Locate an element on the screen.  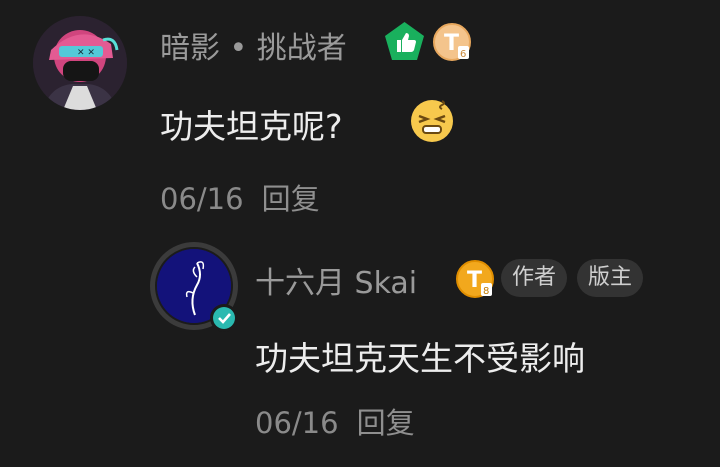
reply-reply-button: 回复 is located at coordinates (386, 423).